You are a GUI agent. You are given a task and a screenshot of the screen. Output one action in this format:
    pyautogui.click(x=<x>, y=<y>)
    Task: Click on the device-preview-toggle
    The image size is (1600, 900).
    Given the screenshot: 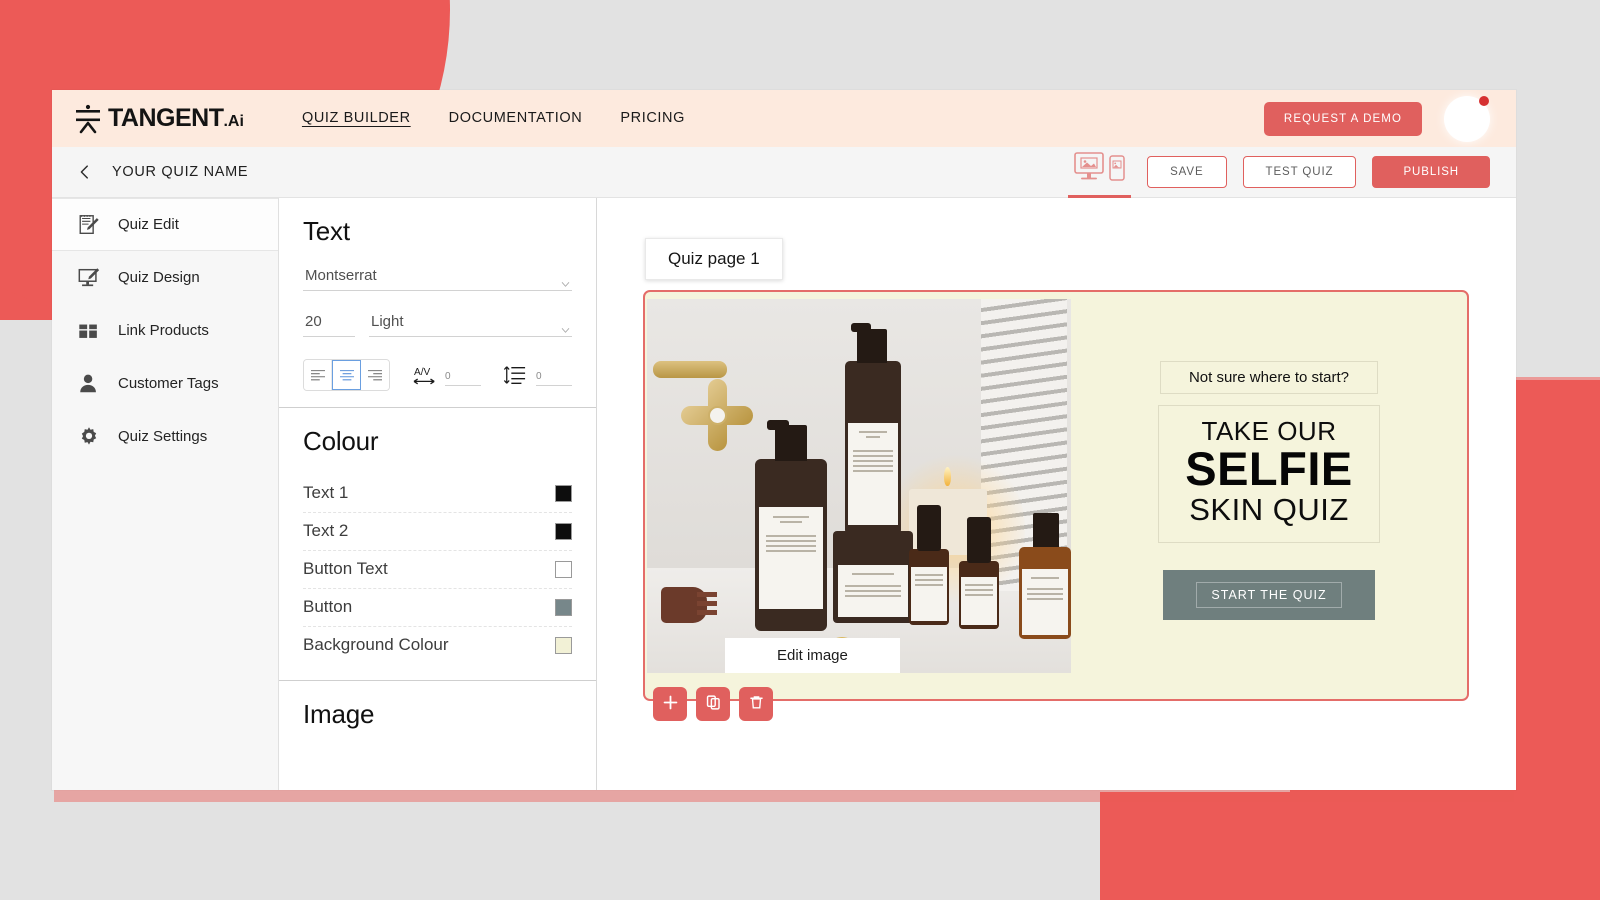 What is the action you would take?
    pyautogui.click(x=1100, y=172)
    